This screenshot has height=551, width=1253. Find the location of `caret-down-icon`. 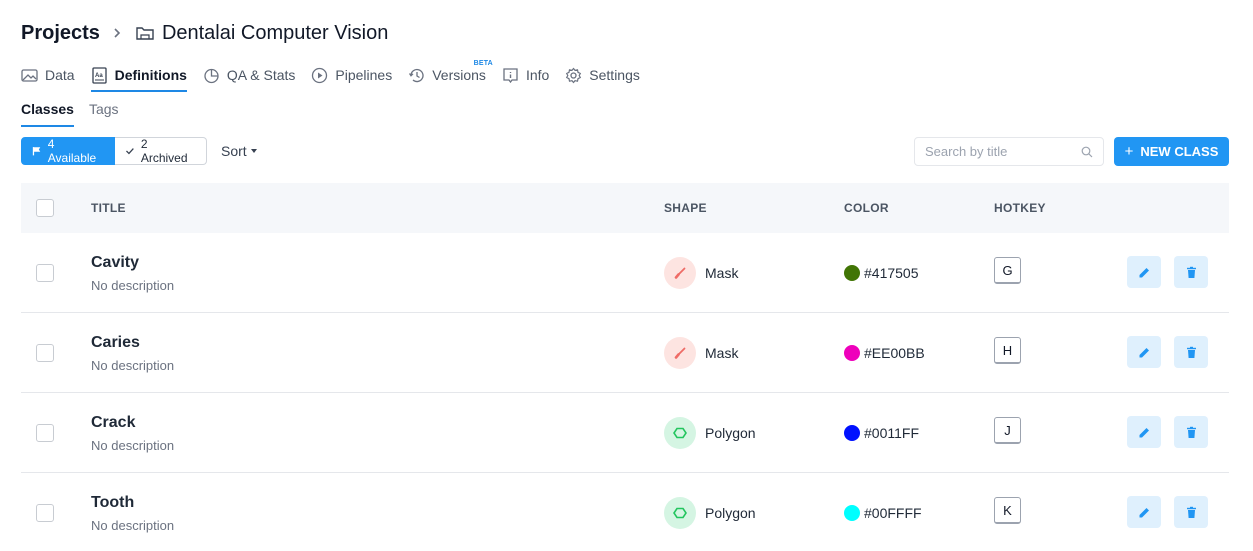

caret-down-icon is located at coordinates (253, 151).